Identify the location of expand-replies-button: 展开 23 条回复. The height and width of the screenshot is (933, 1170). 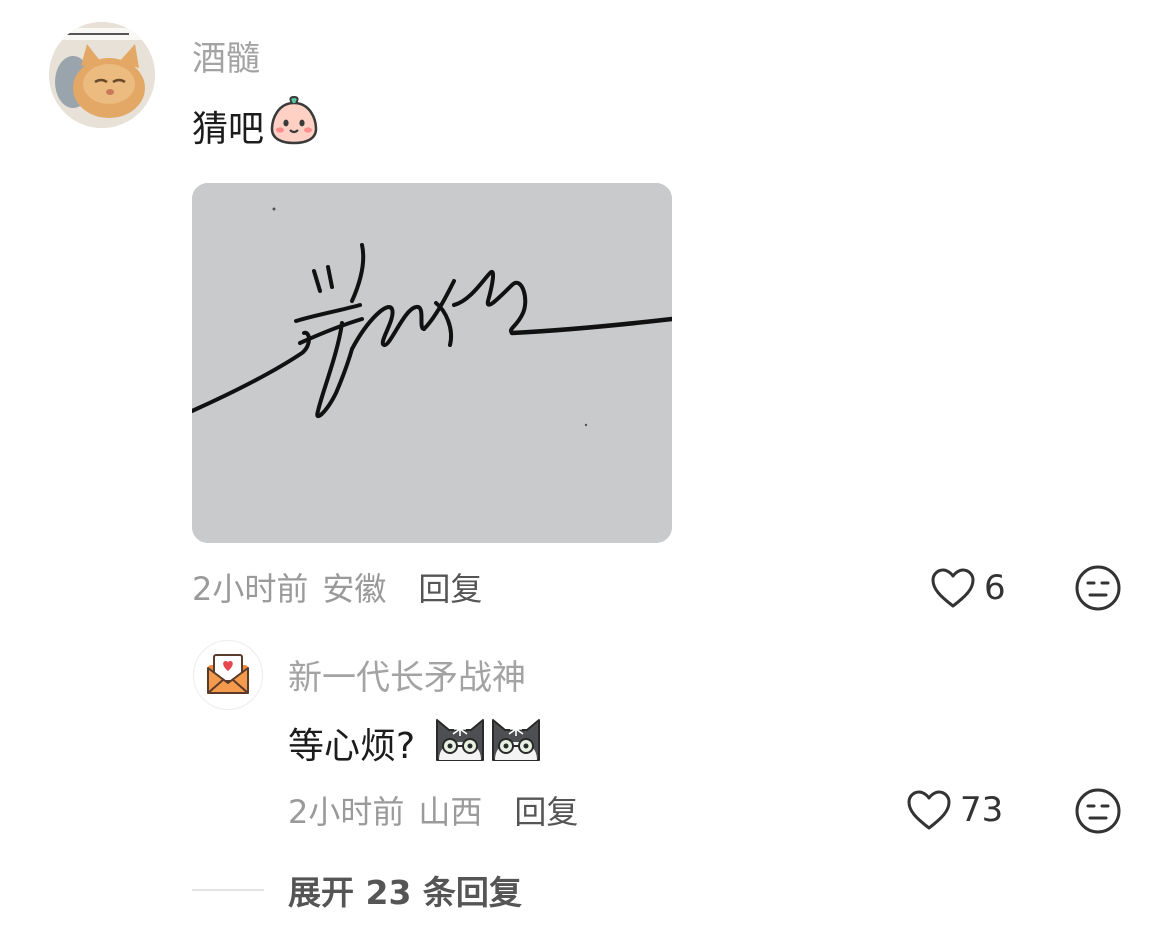
(357, 890).